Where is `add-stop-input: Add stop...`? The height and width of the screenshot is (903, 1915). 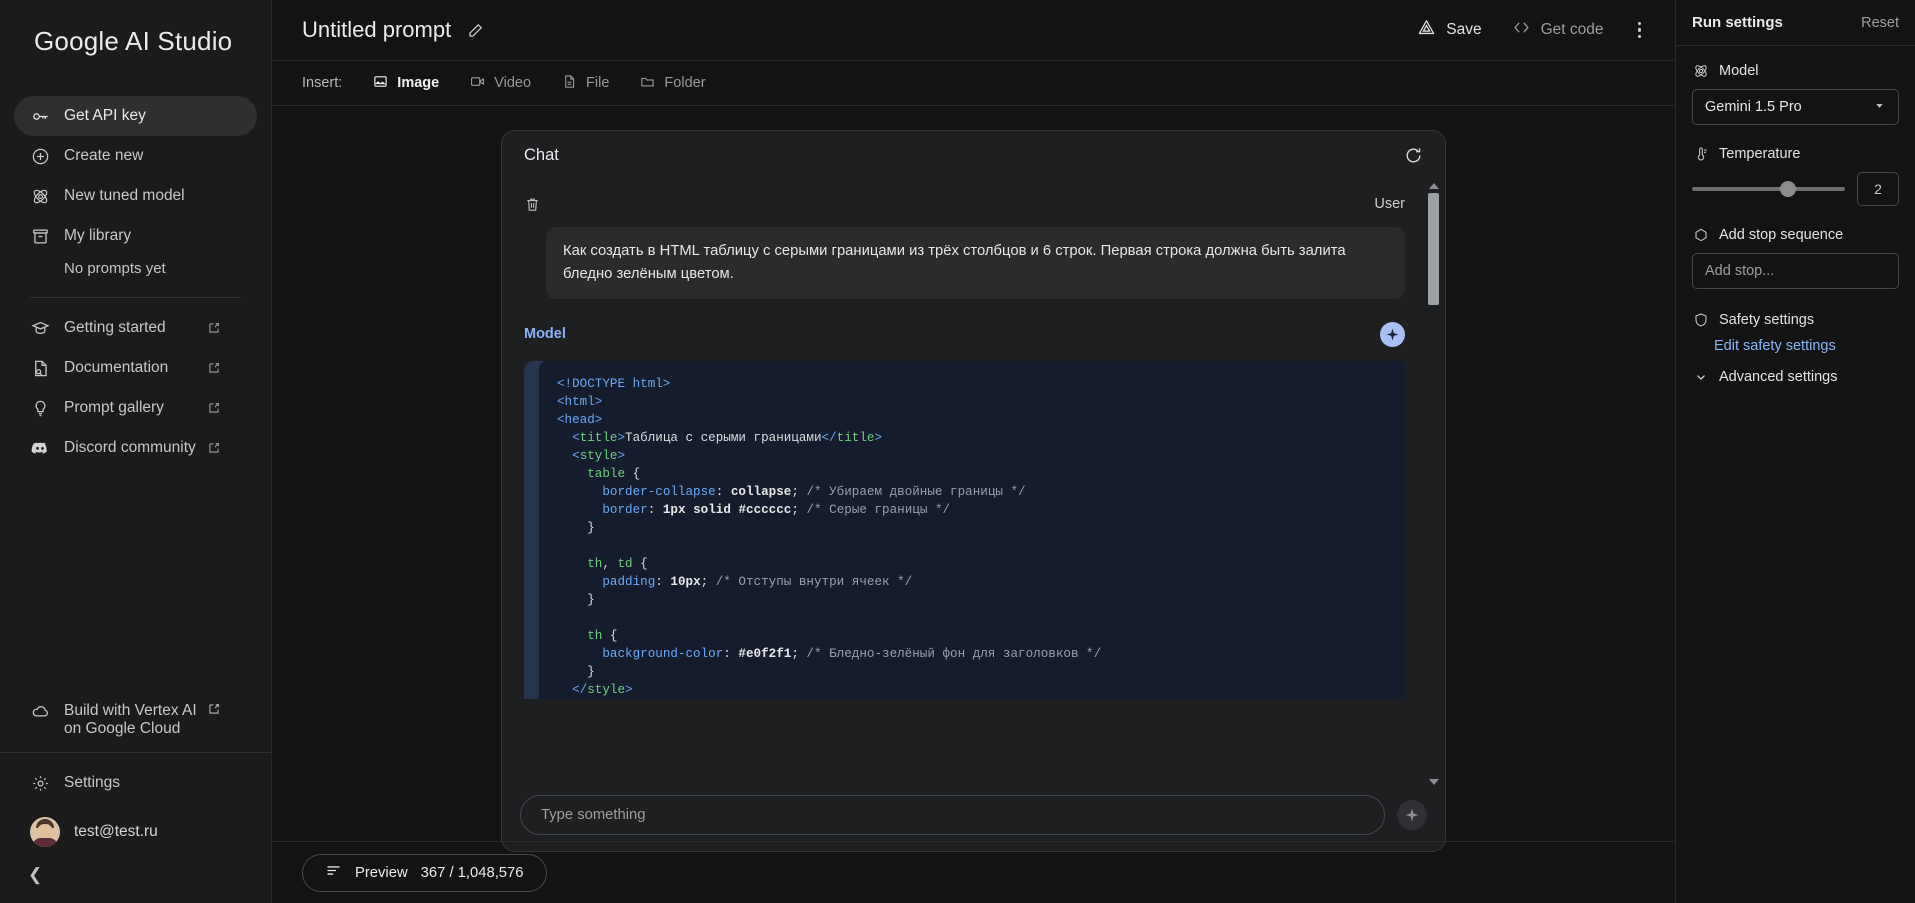 add-stop-input: Add stop... is located at coordinates (1795, 271).